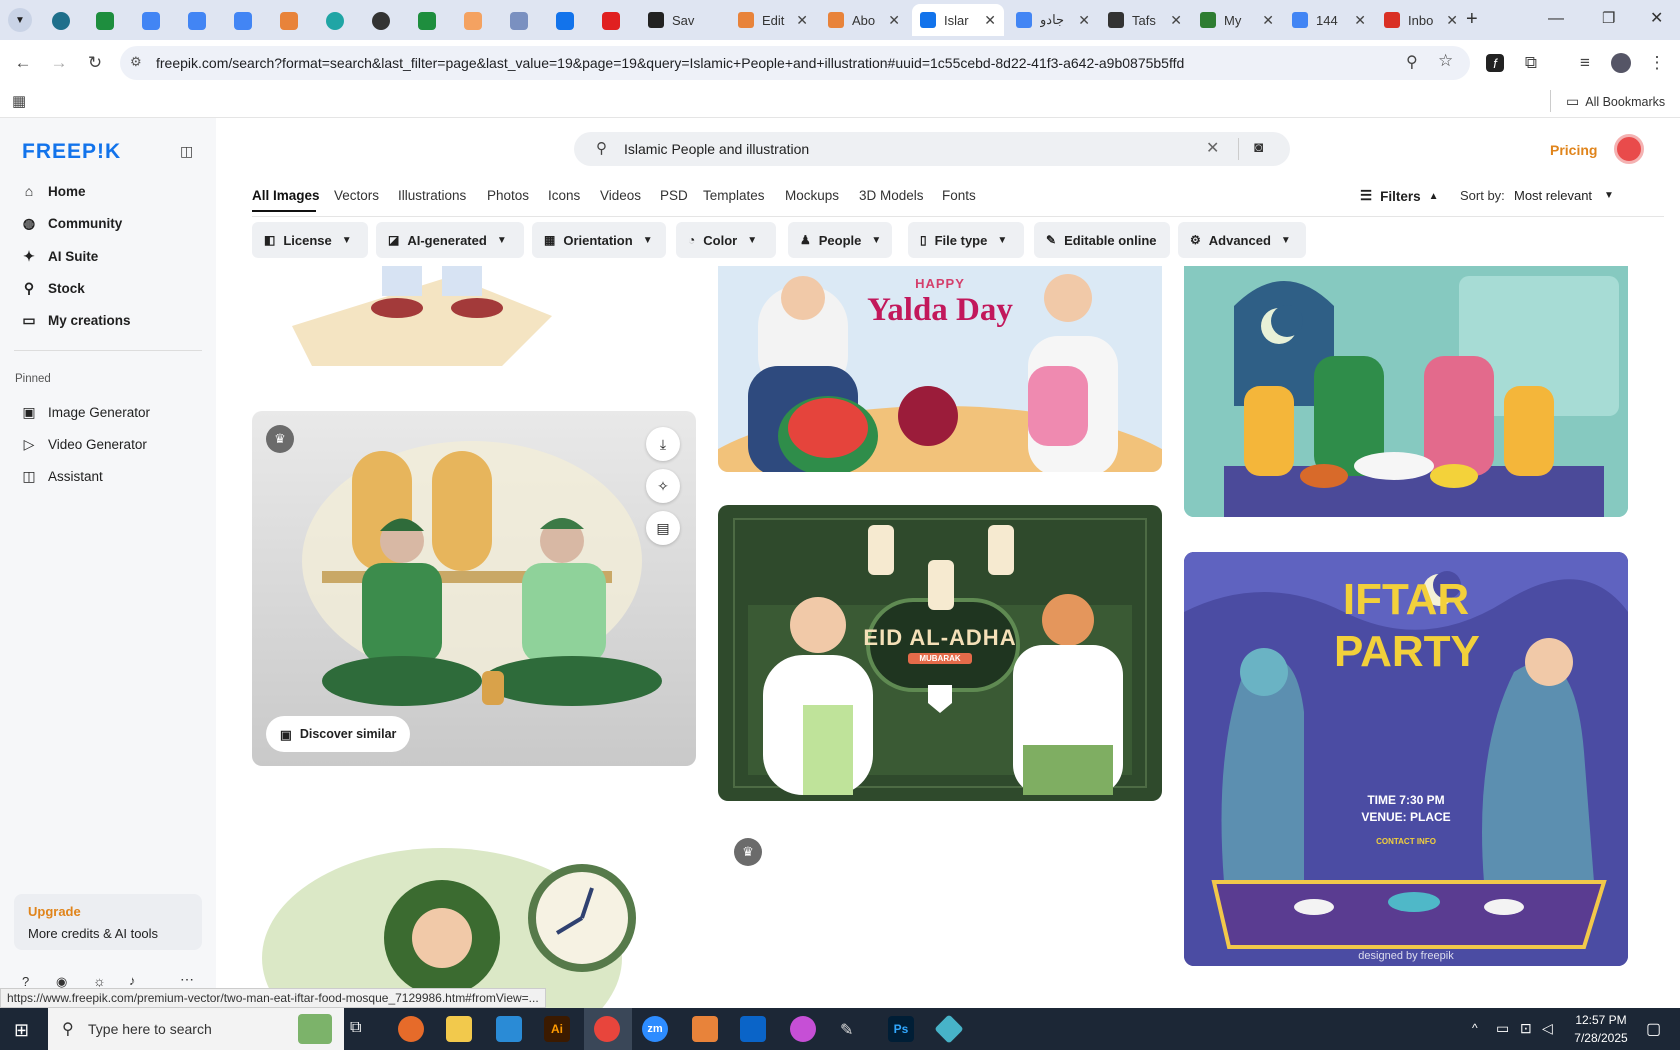 This screenshot has width=1680, height=1050. I want to click on bookmark-star-icon: ☆, so click(1445, 61).